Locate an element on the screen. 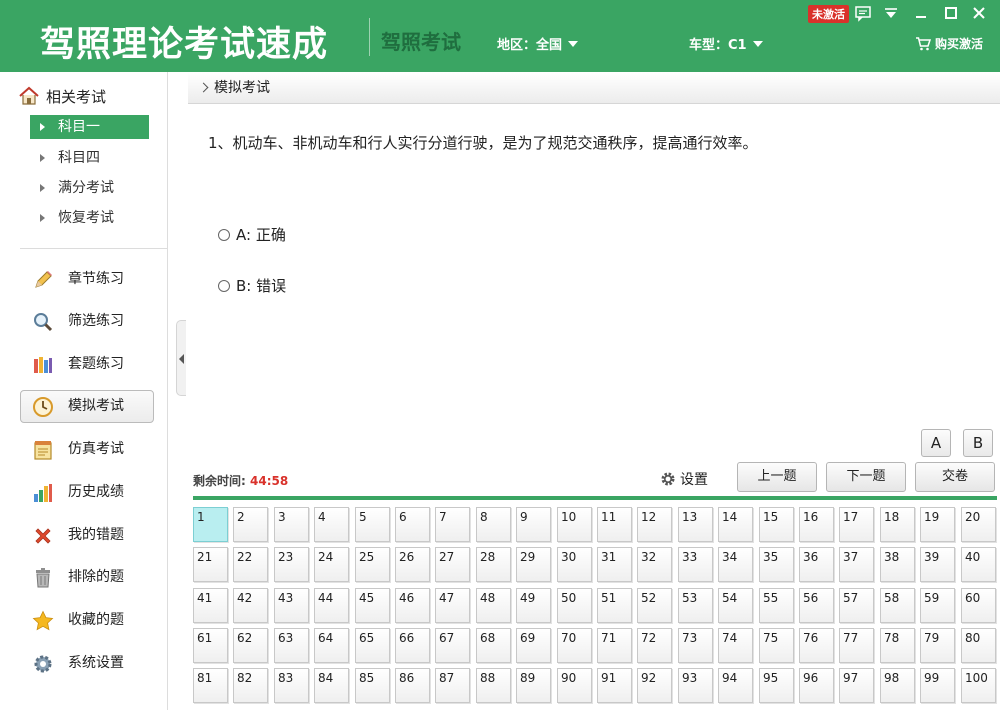 The height and width of the screenshot is (710, 1000). sidebar-item-restore-exam: 恢复考试 is located at coordinates (89, 218).